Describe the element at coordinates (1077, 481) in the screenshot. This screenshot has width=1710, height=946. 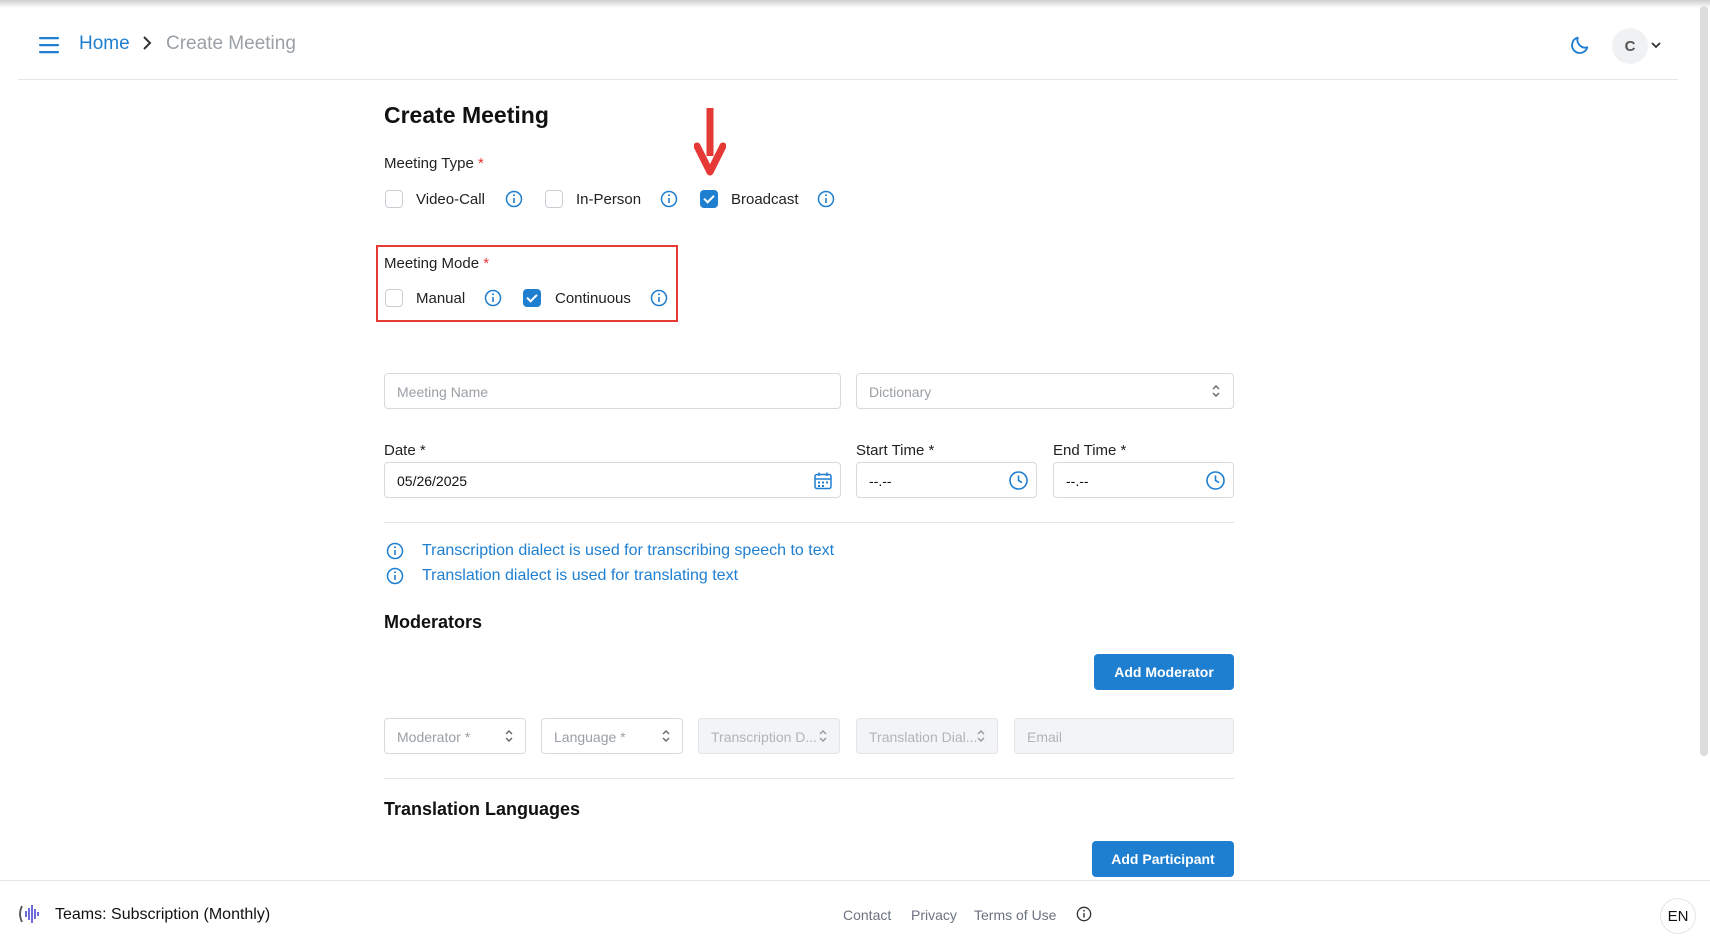
I see `end-time-value: --.--` at that location.